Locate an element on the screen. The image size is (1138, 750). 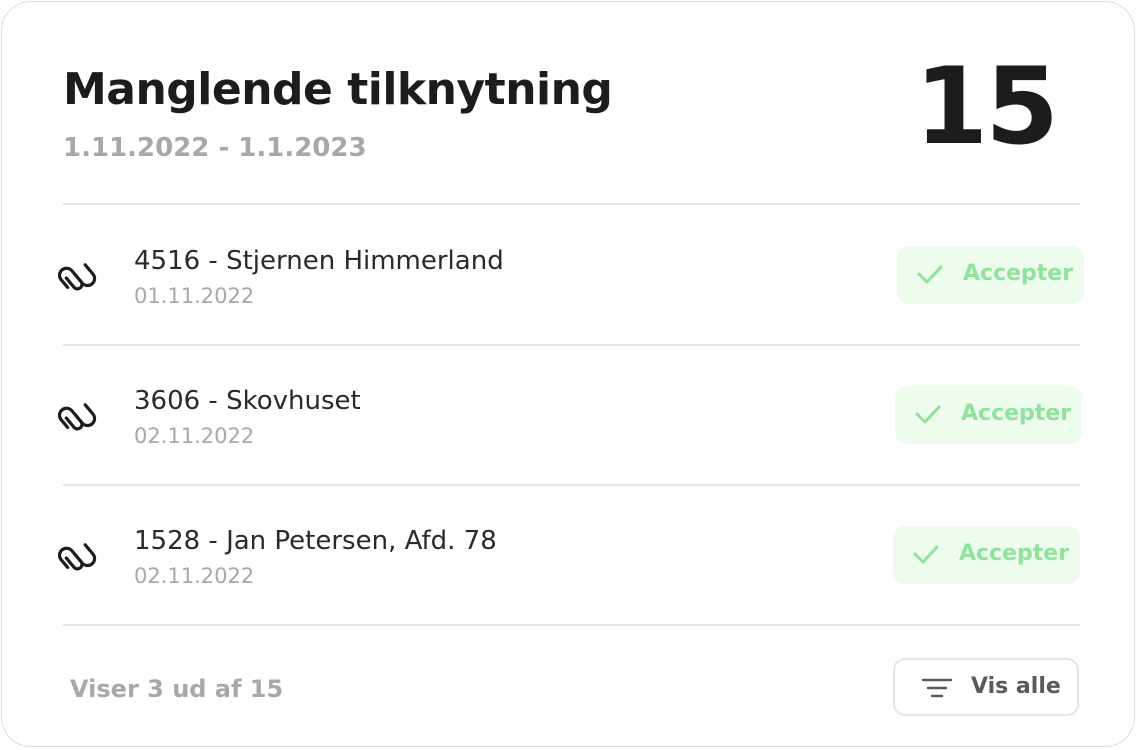
card-title: Manglende tilknytning is located at coordinates (338, 89).